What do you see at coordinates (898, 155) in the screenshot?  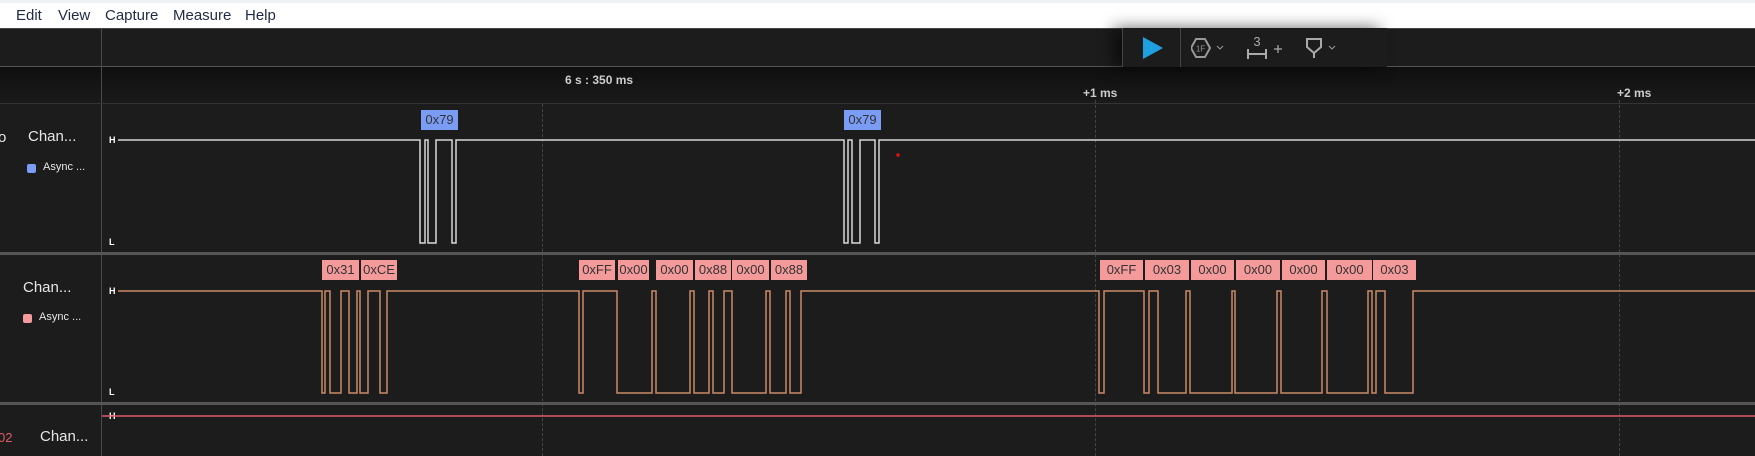 I see `marker-dot` at bounding box center [898, 155].